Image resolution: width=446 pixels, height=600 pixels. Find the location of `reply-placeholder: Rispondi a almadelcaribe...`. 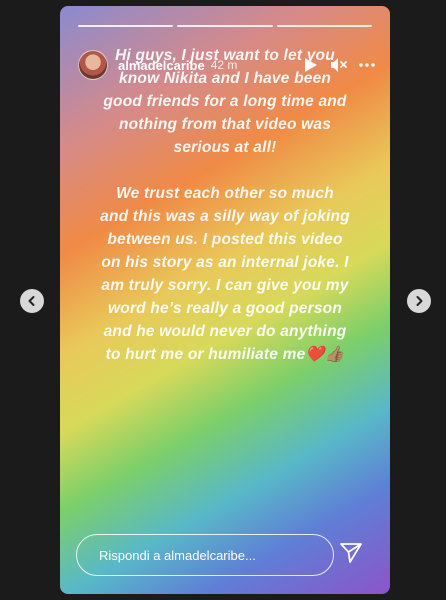

reply-placeholder: Rispondi a almadelcaribe... is located at coordinates (177, 555).